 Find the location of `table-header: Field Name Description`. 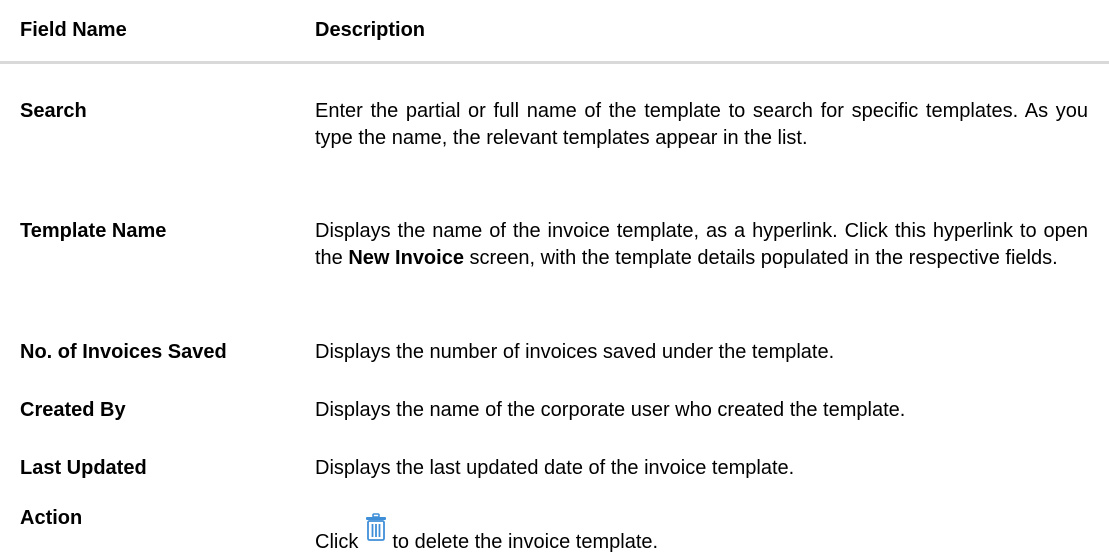

table-header: Field Name Description is located at coordinates (554, 32).